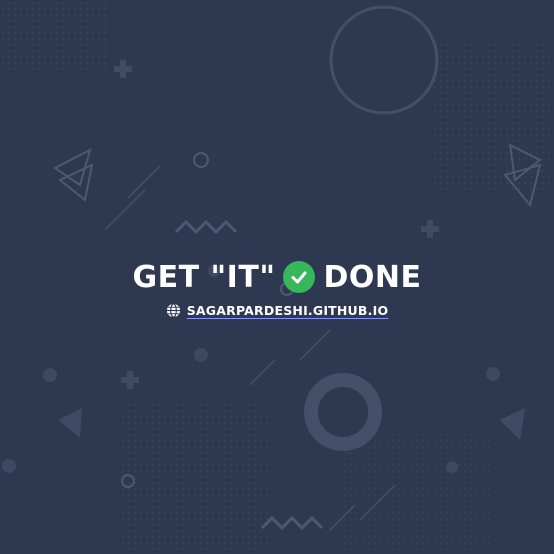  Describe the element at coordinates (73, 175) in the screenshot. I see `triangle-outline` at that location.